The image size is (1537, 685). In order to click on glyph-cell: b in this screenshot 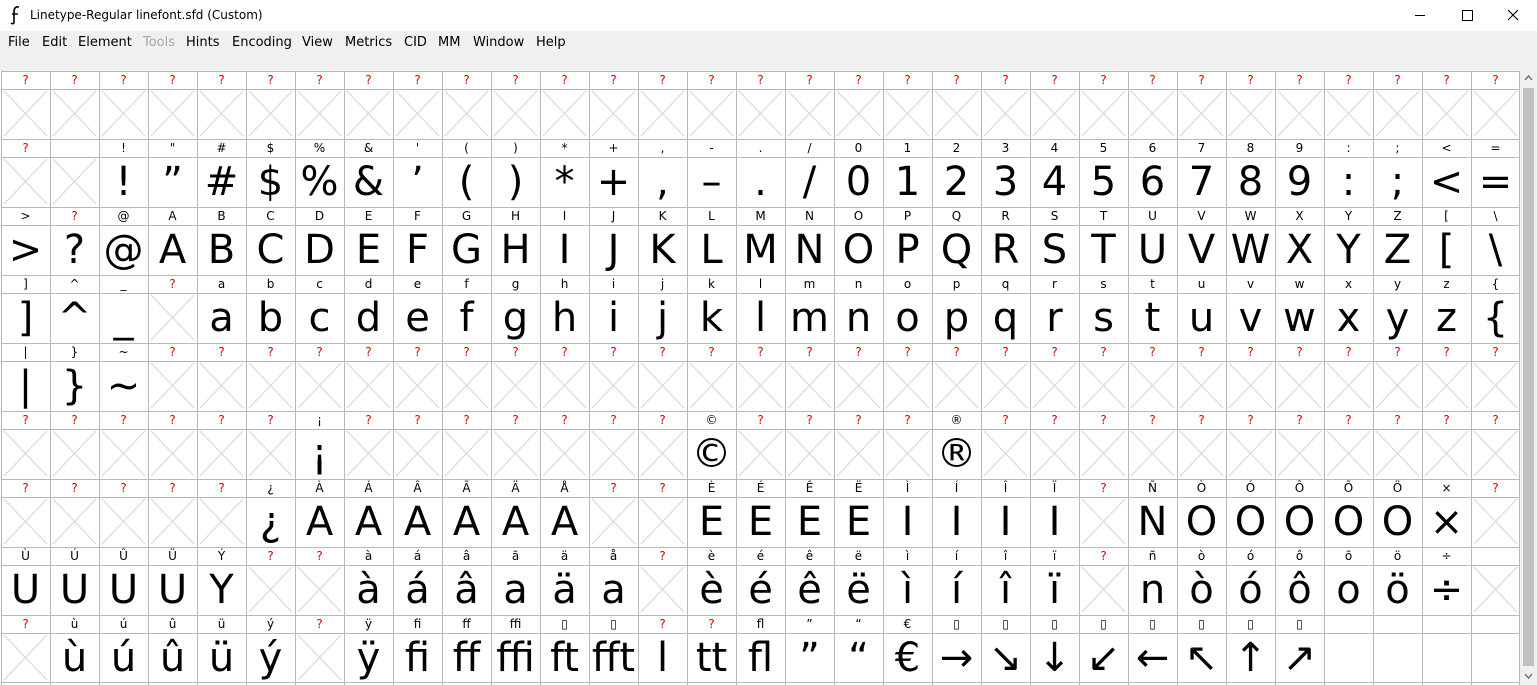, I will do `click(270, 318)`.